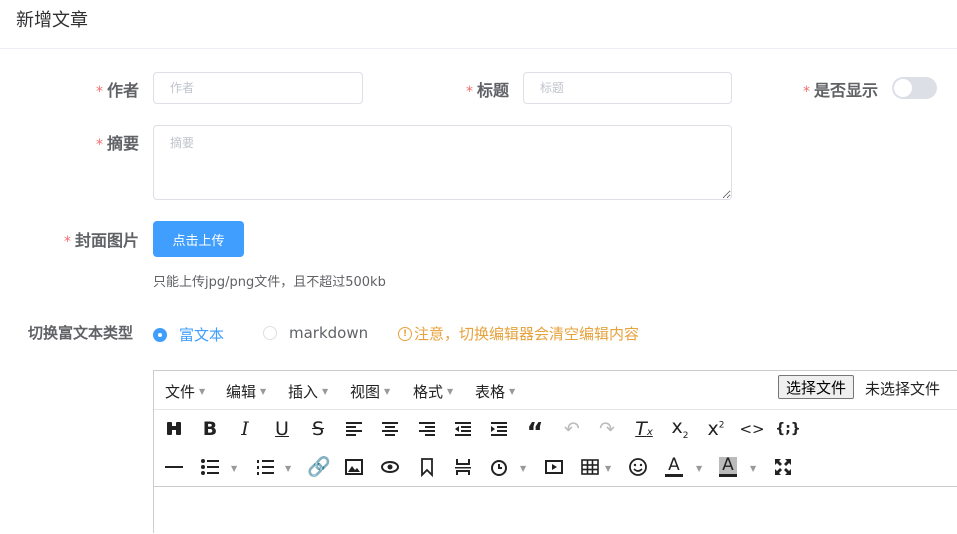  What do you see at coordinates (202, 335) in the screenshot?
I see `radio-richtext-label: 富文本` at bounding box center [202, 335].